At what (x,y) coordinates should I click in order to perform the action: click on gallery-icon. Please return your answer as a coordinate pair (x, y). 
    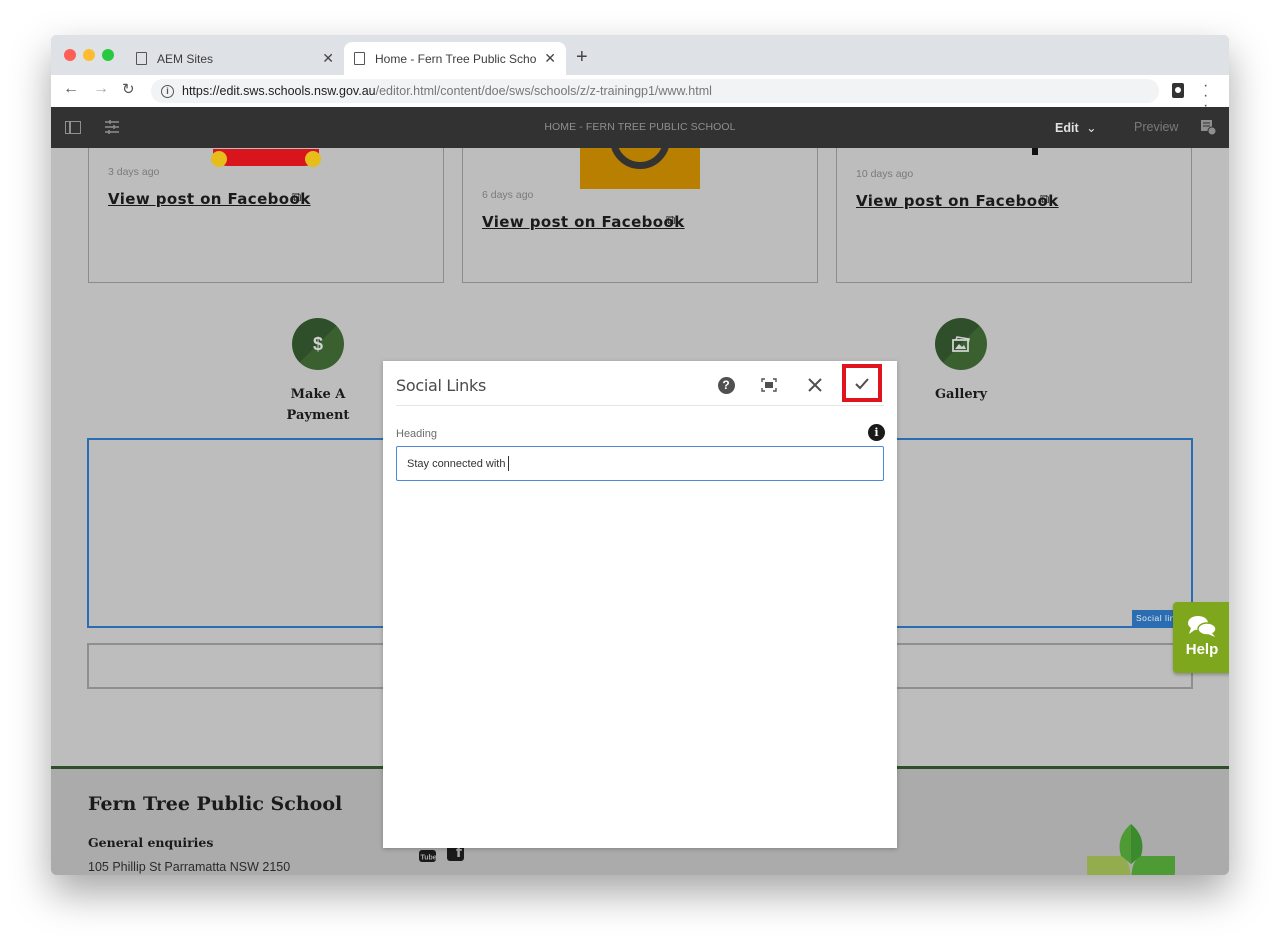
    Looking at the image, I should click on (961, 344).